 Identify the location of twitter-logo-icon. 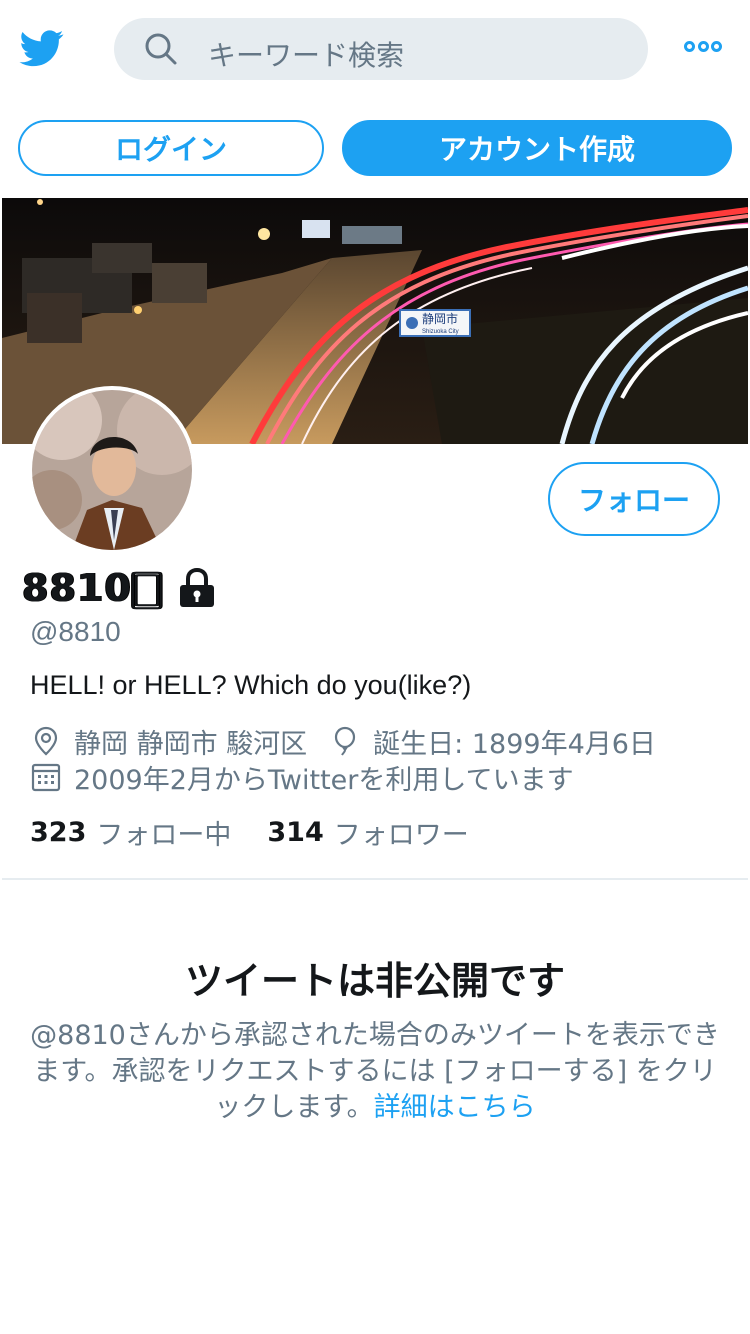
(42, 48).